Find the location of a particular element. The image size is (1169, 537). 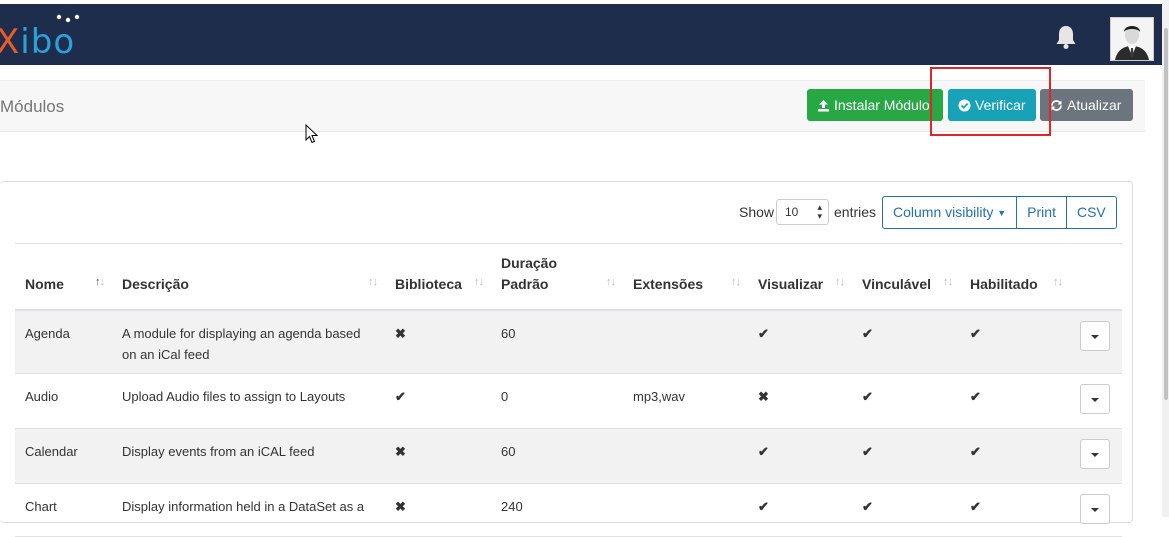

user-avatar is located at coordinates (1132, 39).